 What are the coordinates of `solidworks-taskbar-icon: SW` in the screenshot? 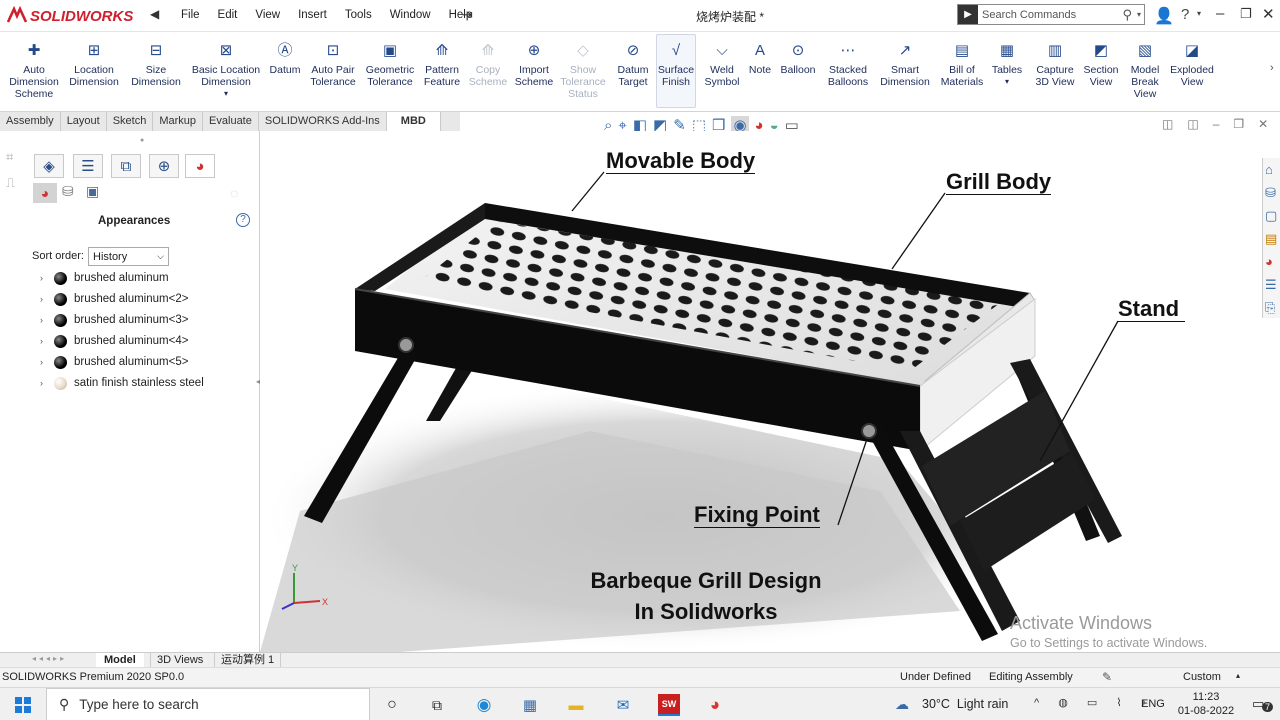 It's located at (669, 705).